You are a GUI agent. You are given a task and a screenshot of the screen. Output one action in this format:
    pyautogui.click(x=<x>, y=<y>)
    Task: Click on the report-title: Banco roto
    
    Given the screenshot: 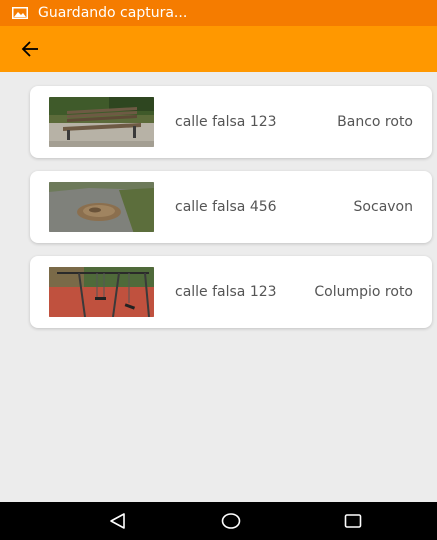 What is the action you would take?
    pyautogui.click(x=375, y=122)
    